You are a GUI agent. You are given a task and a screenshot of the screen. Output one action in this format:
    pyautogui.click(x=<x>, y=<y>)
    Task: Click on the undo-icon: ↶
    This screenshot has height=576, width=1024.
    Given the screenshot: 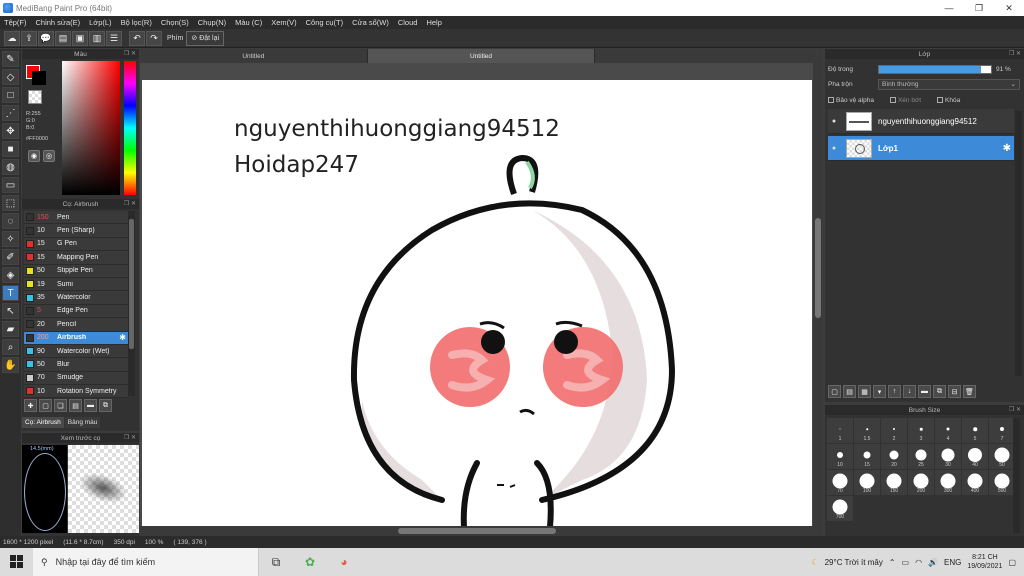 What is the action you would take?
    pyautogui.click(x=137, y=38)
    